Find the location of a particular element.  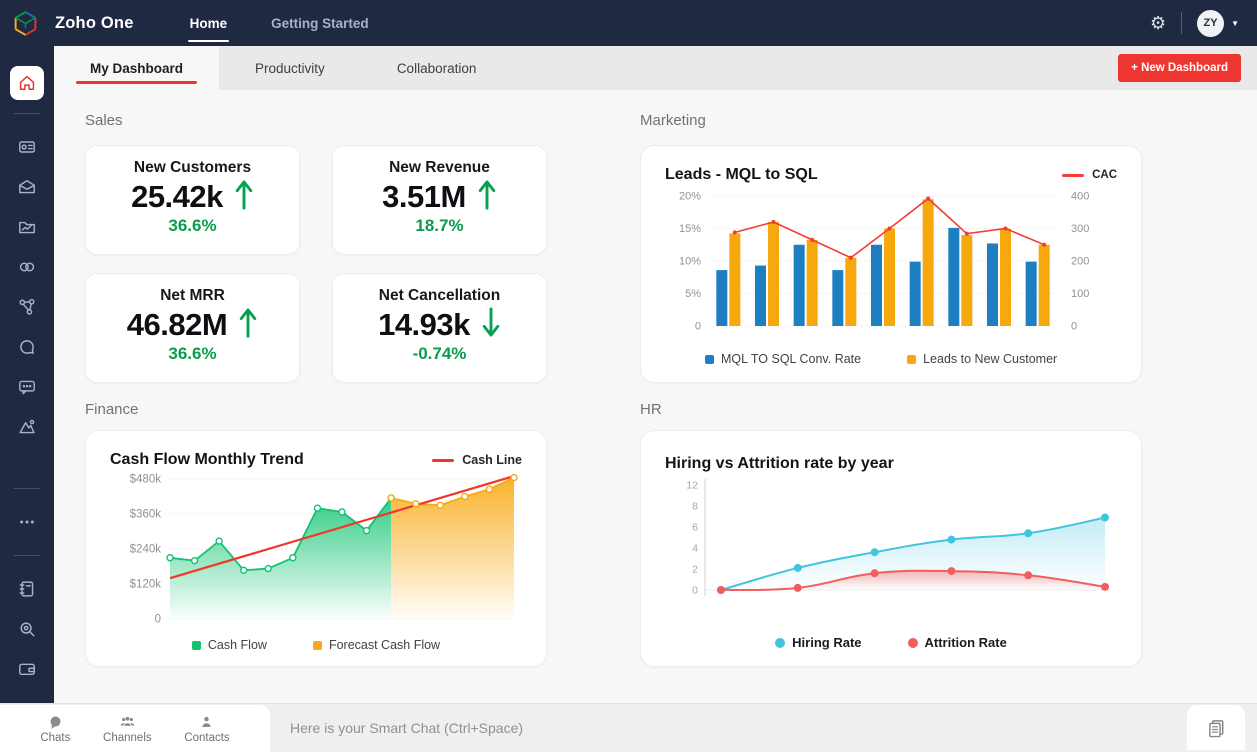

legend-item-forecast-cash-flow: Forecast Cash Flow is located at coordinates (376, 645).